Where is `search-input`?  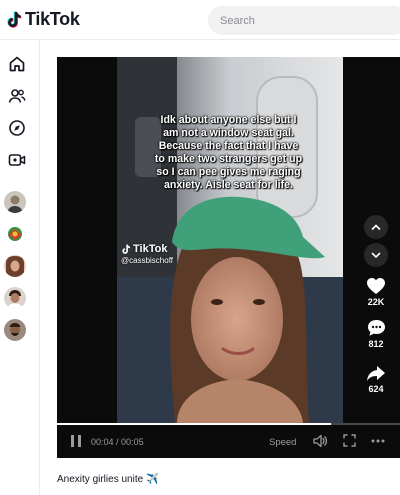 search-input is located at coordinates (305, 20).